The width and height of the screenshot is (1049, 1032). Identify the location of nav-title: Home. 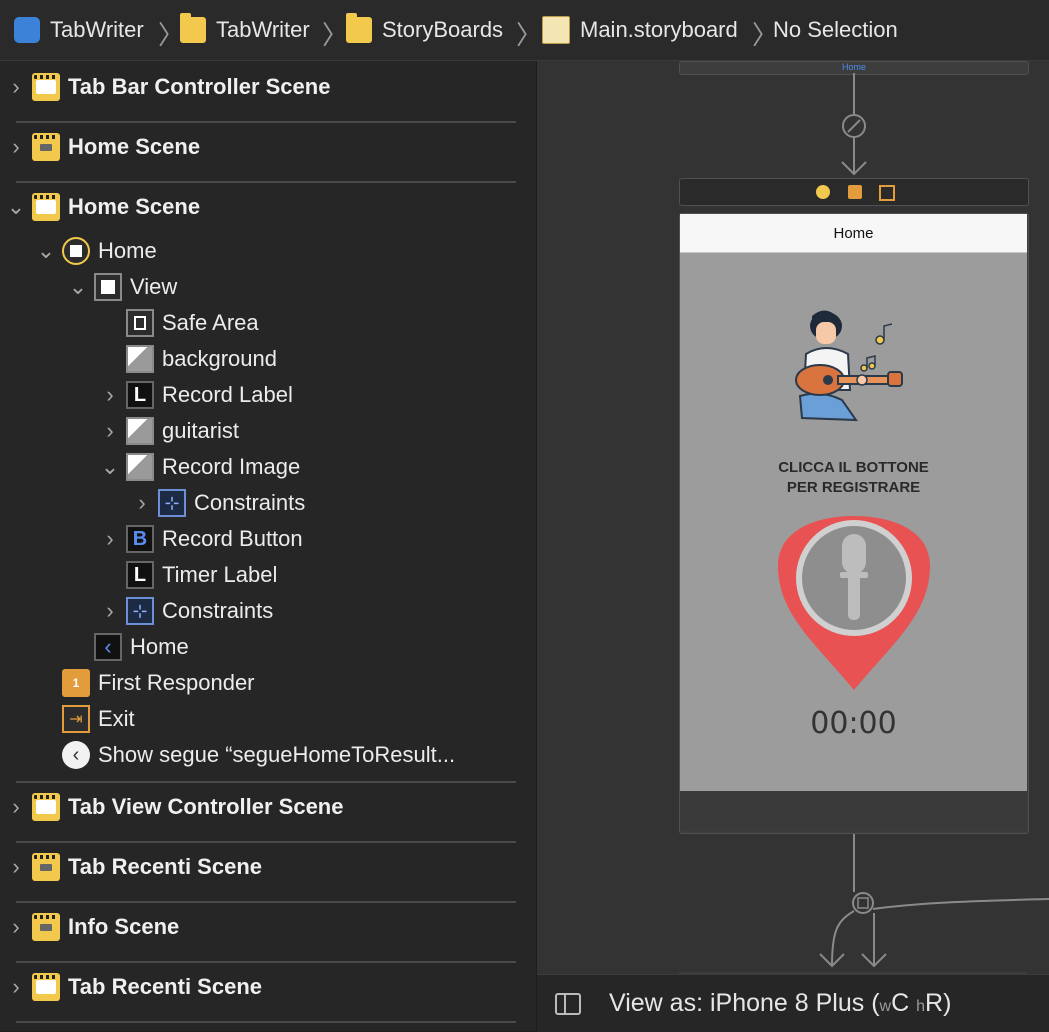
(853, 233).